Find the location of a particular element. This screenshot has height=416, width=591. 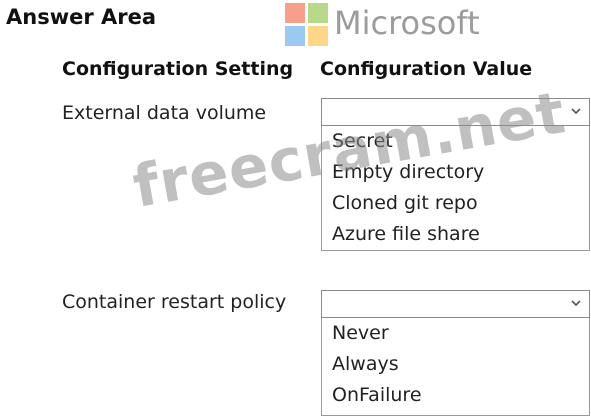

logo-green-square is located at coordinates (318, 13).